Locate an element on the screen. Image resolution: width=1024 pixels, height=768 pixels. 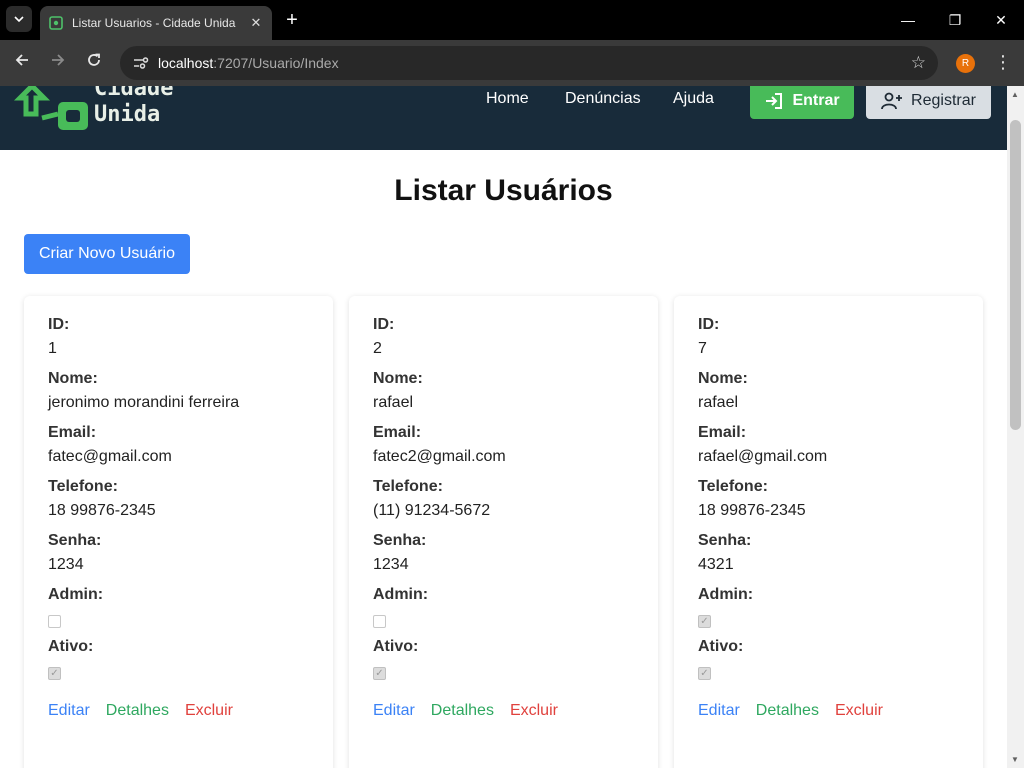
scrollbar-thumb is located at coordinates (1015, 275).